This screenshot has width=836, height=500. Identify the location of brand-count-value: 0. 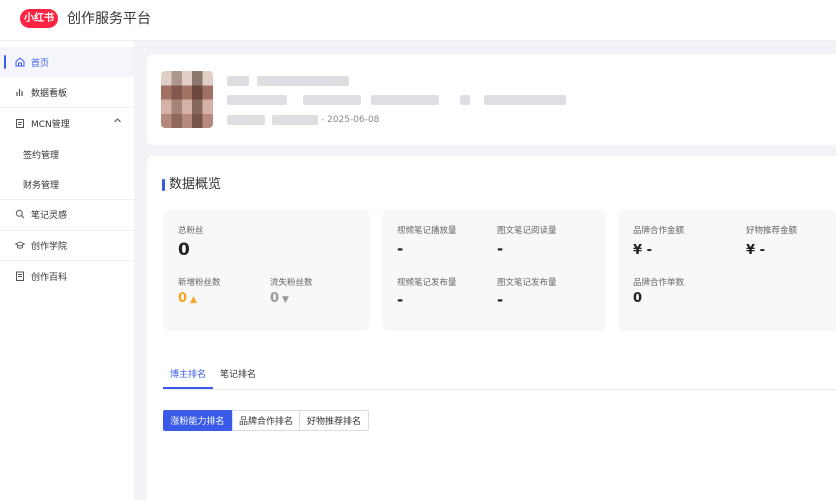
(638, 298).